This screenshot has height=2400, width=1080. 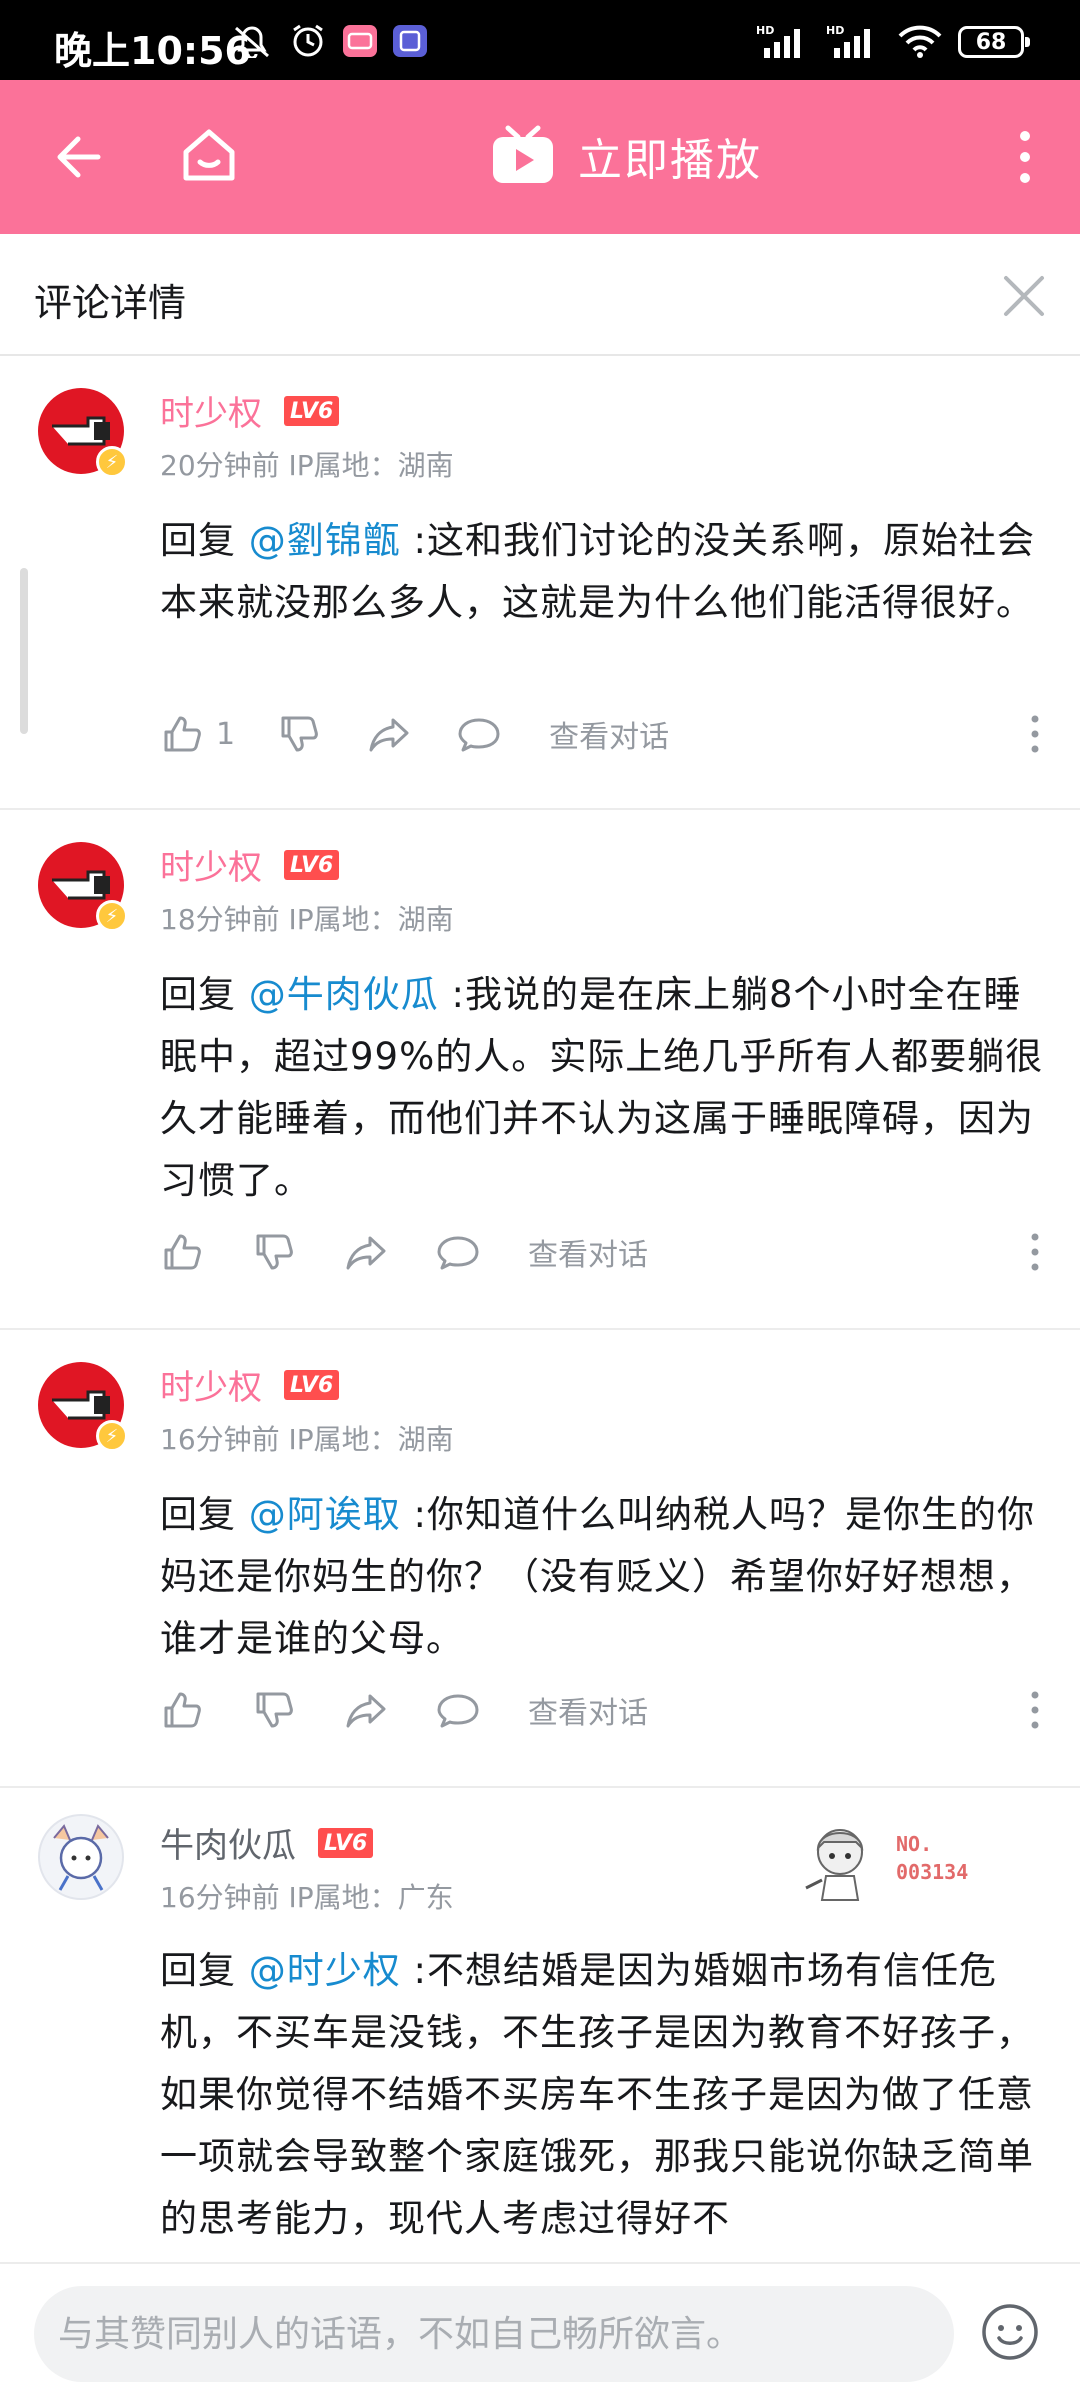 What do you see at coordinates (494, 2334) in the screenshot?
I see `comment-input` at bounding box center [494, 2334].